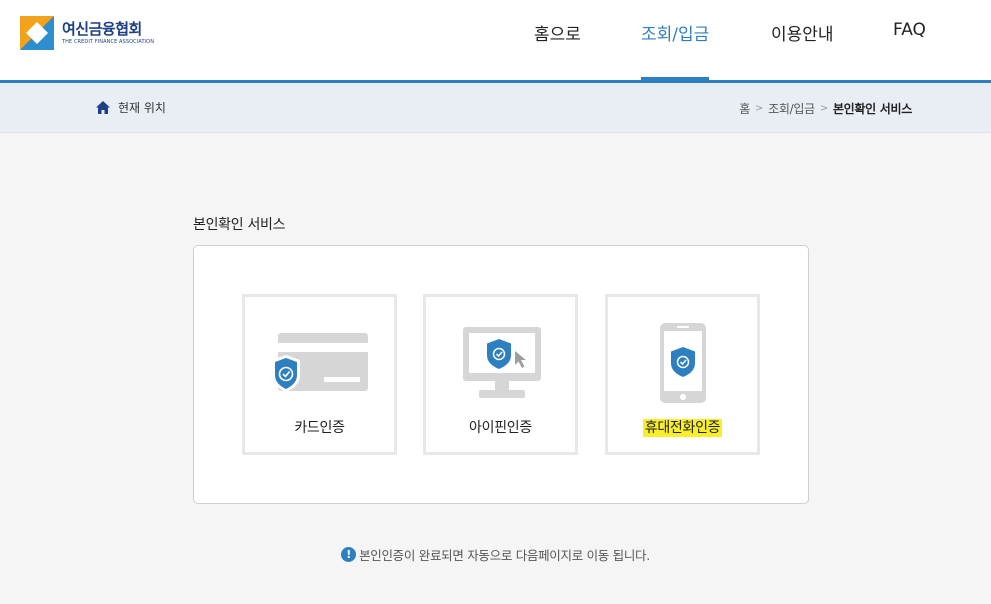 Image resolution: width=991 pixels, height=604 pixels. I want to click on nav-home: 홈으로, so click(557, 32).